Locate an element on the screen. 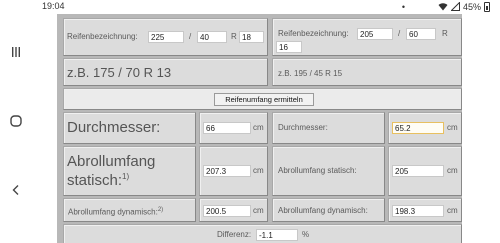 This screenshot has height=243, width=500. right-static-box: 205 cm is located at coordinates (425, 171).